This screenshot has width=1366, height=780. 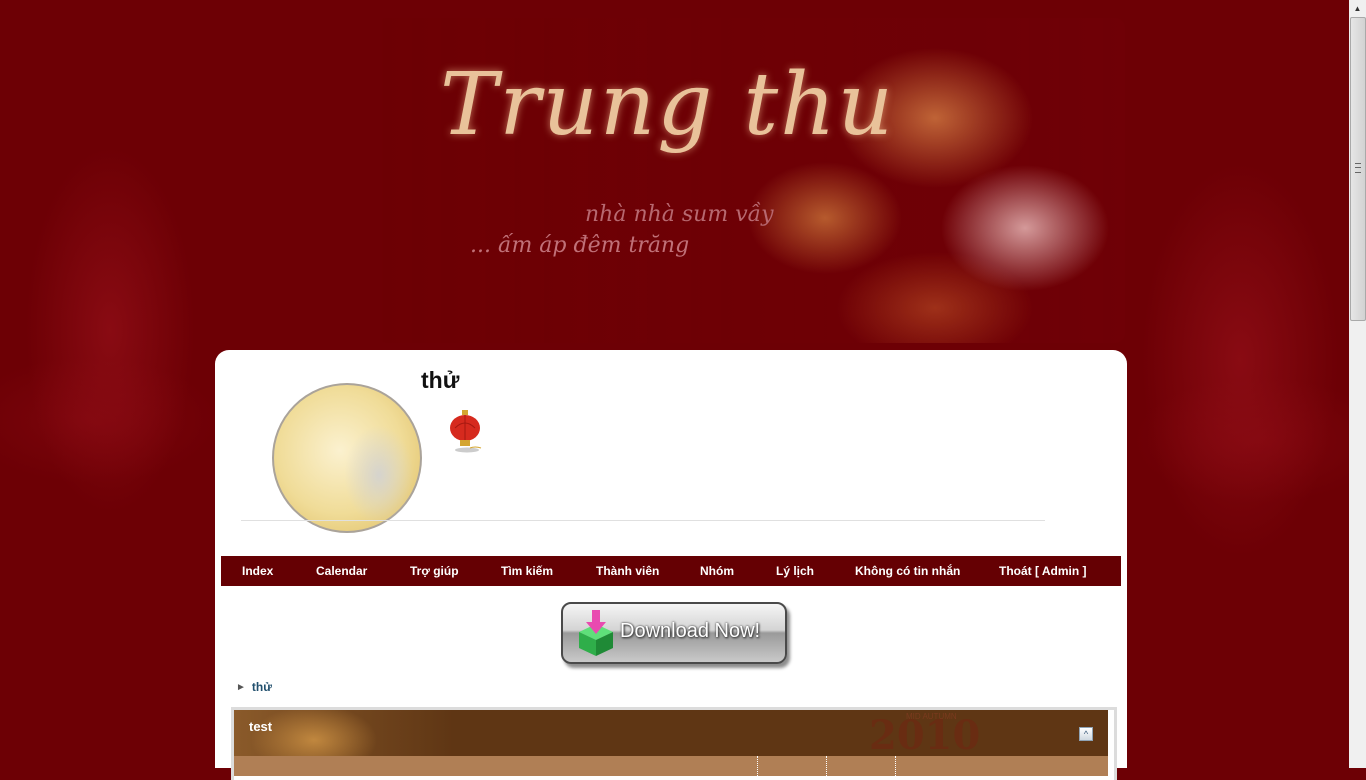 What do you see at coordinates (690, 631) in the screenshot?
I see `download-now-label: Download Now!` at bounding box center [690, 631].